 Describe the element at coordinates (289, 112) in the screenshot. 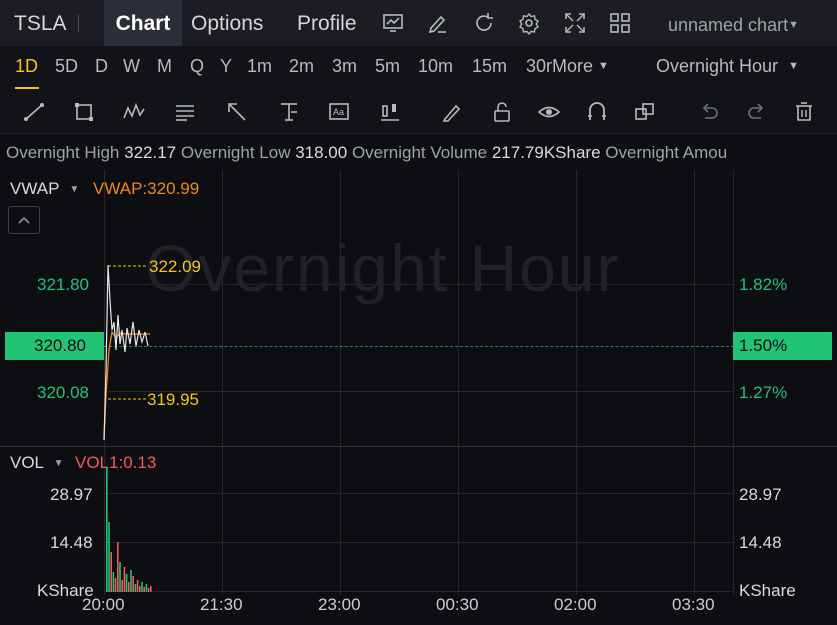

I see `measure-icon` at that location.